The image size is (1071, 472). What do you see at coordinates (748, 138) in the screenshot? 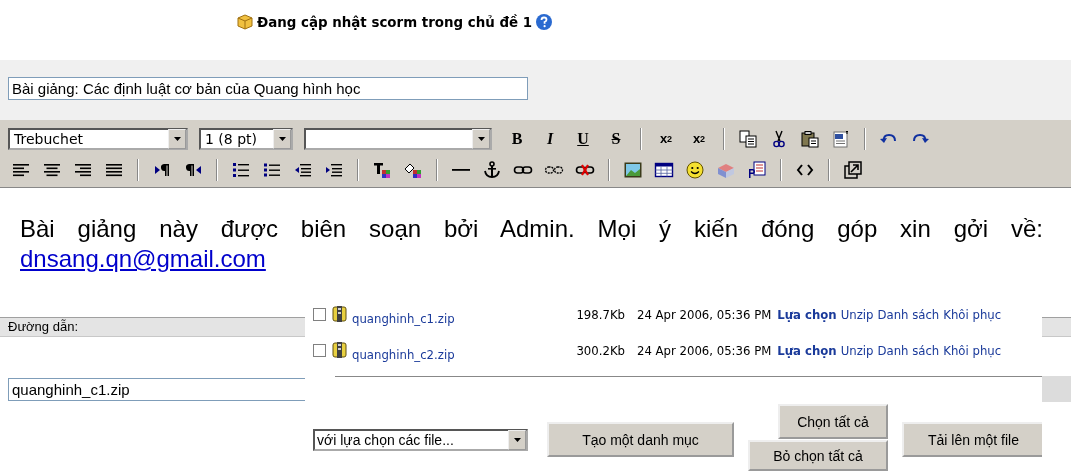
I see `copy-icon` at bounding box center [748, 138].